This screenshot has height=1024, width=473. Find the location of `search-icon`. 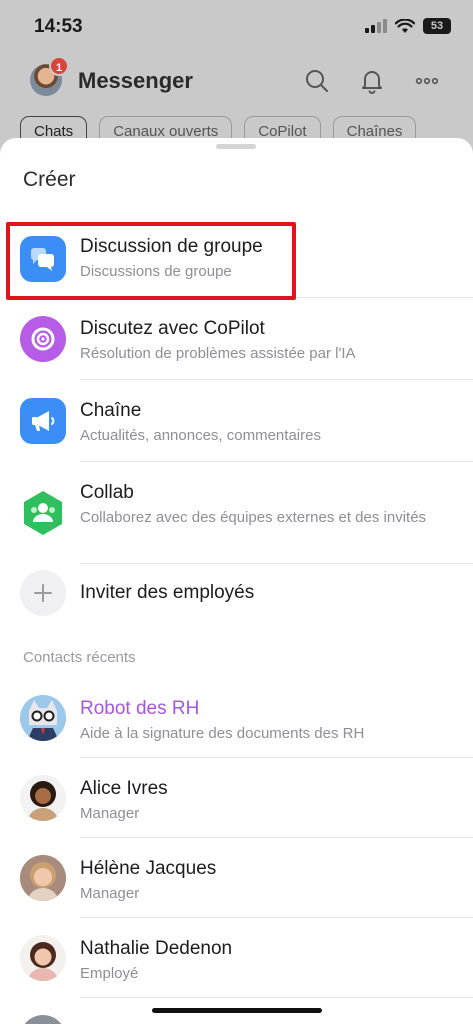

search-icon is located at coordinates (317, 81).